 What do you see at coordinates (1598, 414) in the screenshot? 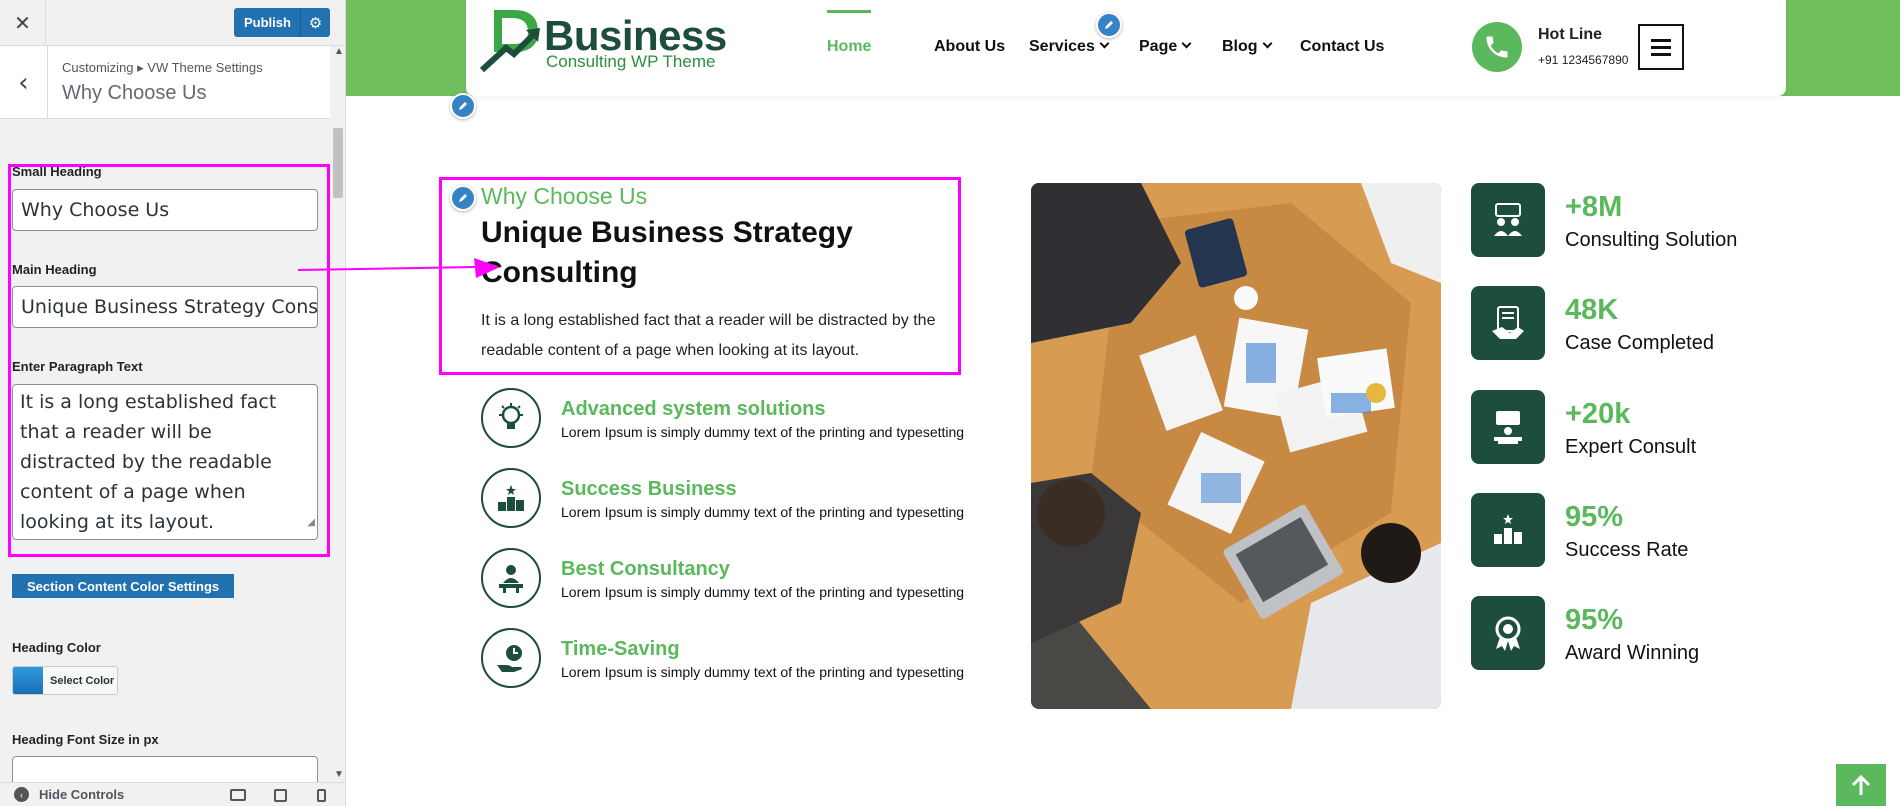
I see `stat-value: +20k` at bounding box center [1598, 414].